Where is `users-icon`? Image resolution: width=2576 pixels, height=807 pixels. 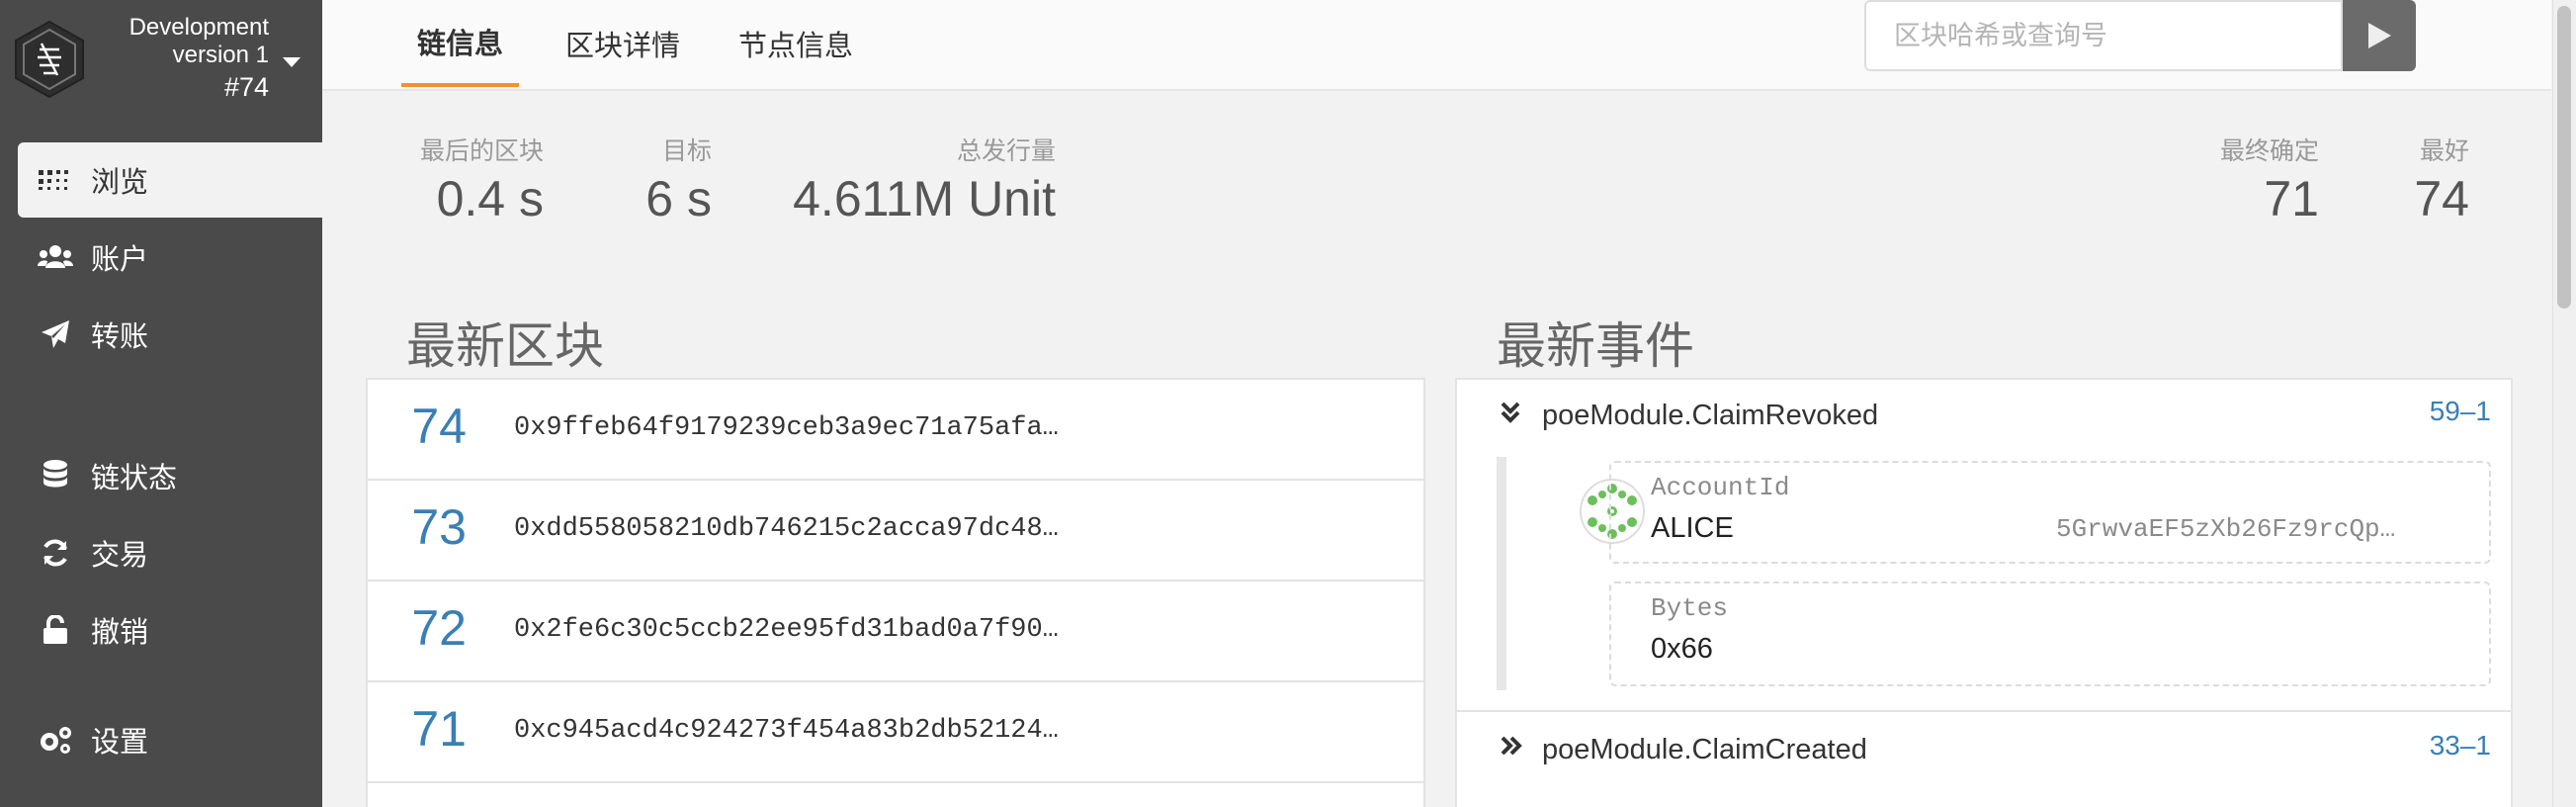 users-icon is located at coordinates (55, 257).